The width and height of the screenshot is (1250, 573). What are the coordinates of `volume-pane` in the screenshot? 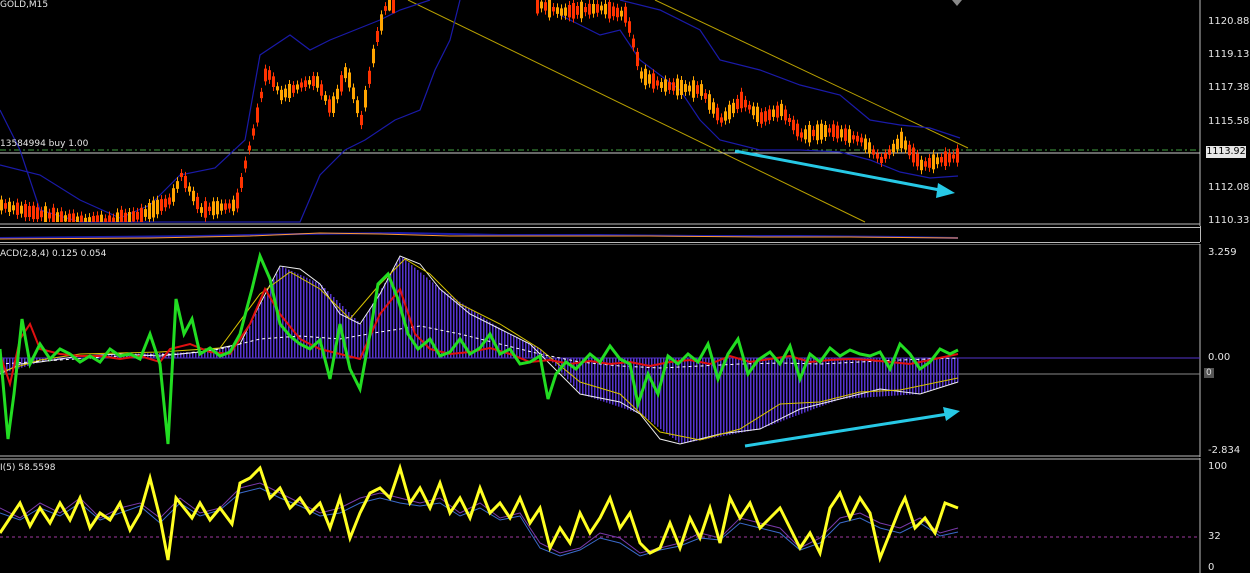 It's located at (600, 235).